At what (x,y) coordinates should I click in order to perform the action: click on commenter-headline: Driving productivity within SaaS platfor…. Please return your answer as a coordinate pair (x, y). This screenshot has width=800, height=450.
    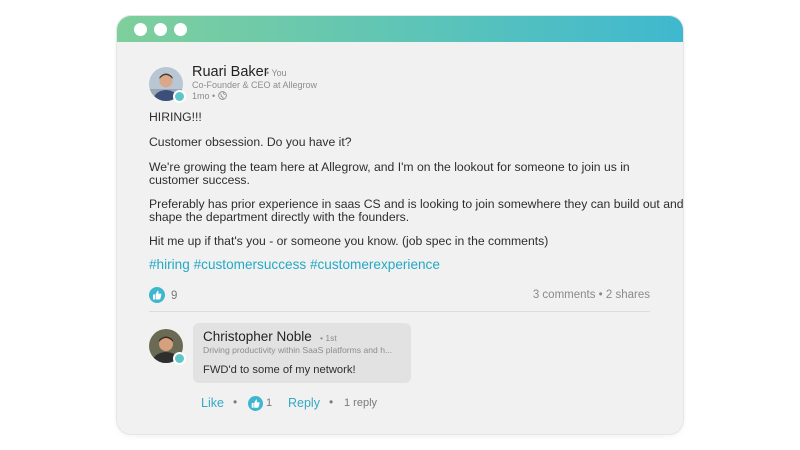
    Looking at the image, I should click on (298, 350).